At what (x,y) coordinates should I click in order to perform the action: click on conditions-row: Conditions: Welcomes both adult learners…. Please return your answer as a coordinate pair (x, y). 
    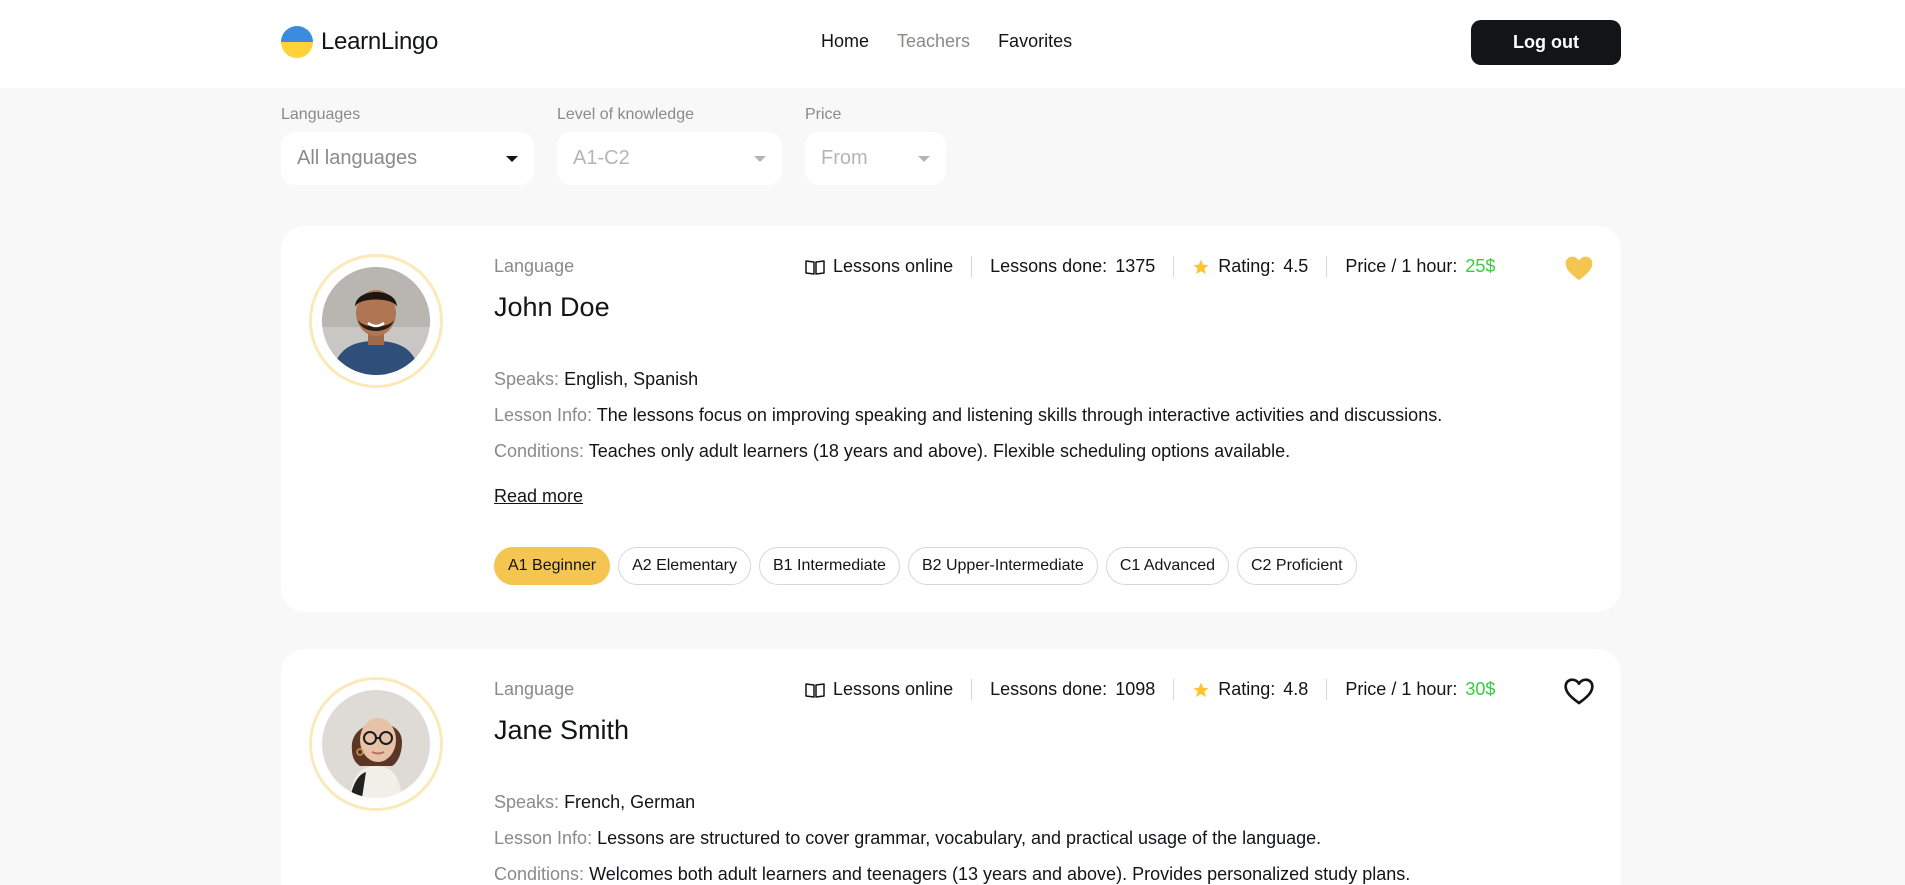
    Looking at the image, I should click on (952, 874).